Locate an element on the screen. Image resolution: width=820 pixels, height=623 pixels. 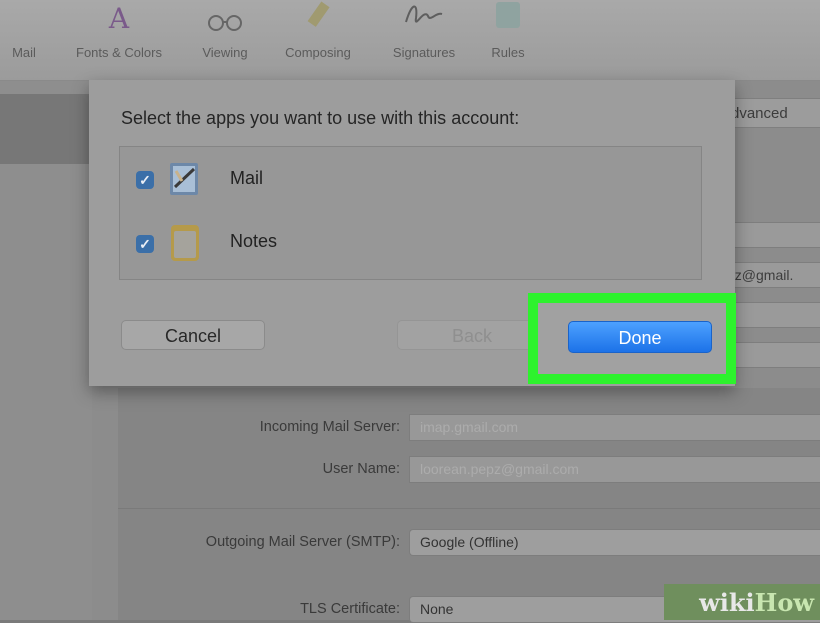
rules-icon is located at coordinates (508, 19).